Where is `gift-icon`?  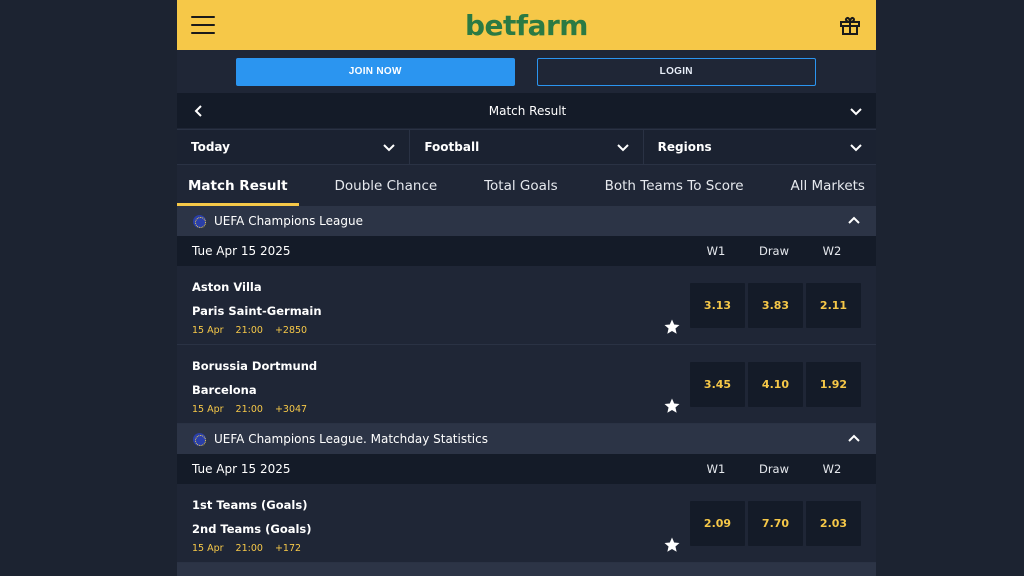 gift-icon is located at coordinates (850, 25).